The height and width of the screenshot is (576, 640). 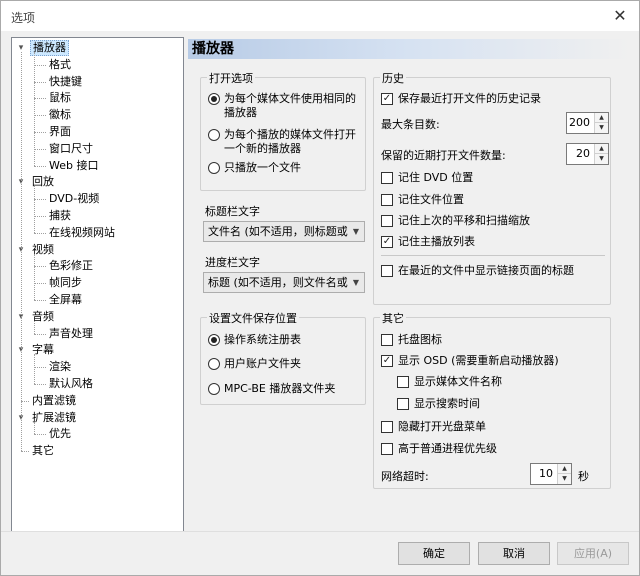 I want to click on tree-item-label: 优先, so click(x=60, y=434).